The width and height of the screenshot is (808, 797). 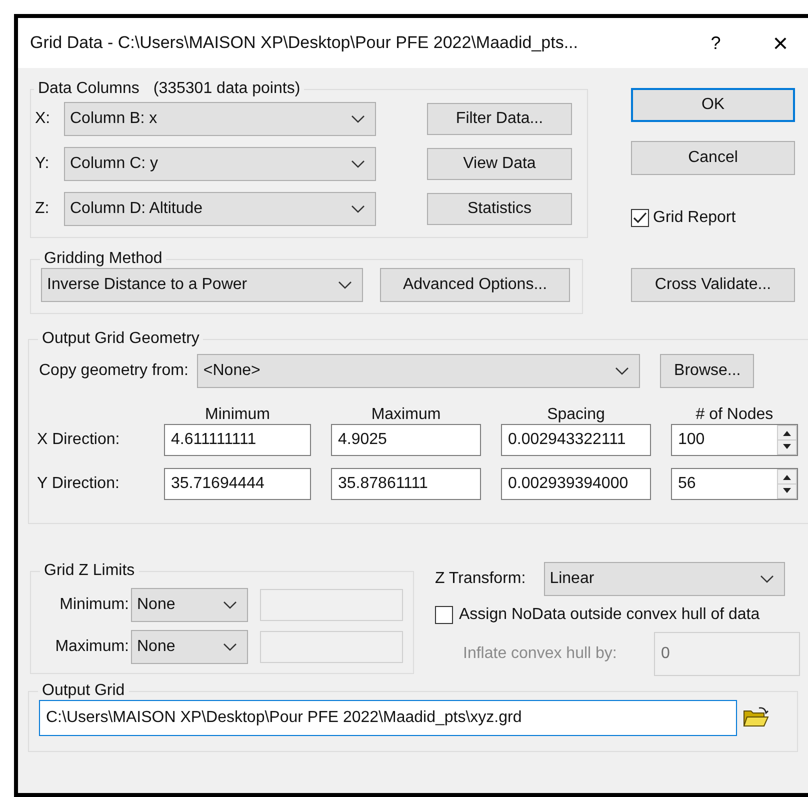 I want to click on field-label: Maximum:, so click(x=91, y=647).